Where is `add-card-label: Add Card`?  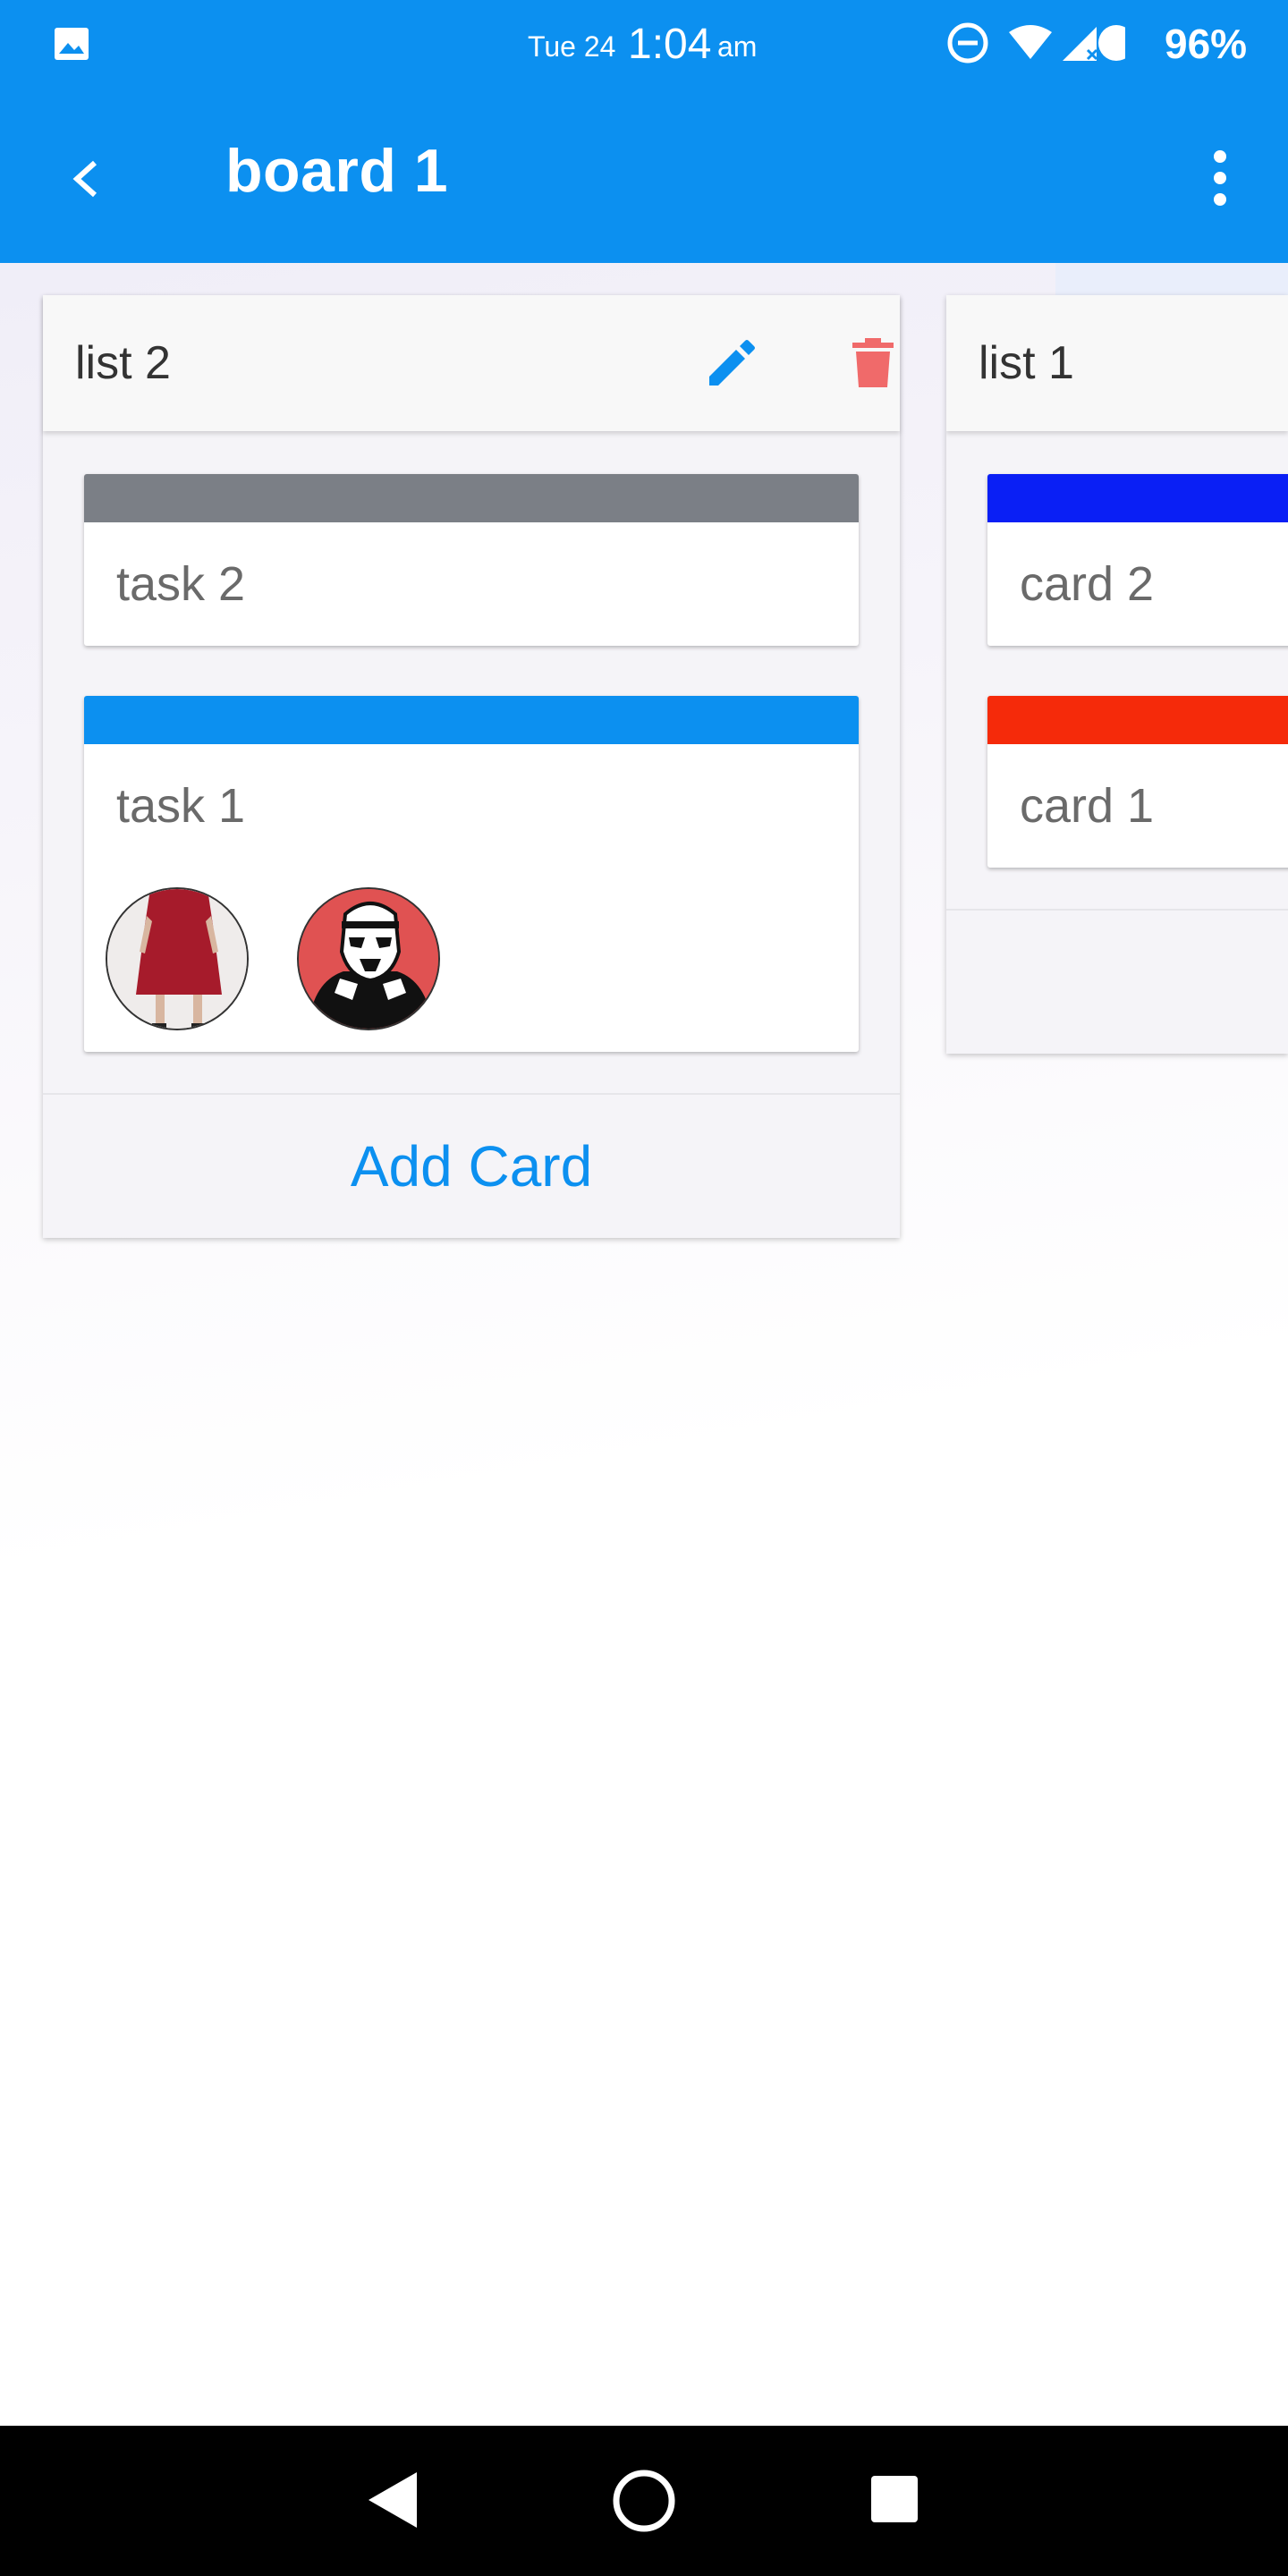
add-card-label: Add Card is located at coordinates (471, 1166).